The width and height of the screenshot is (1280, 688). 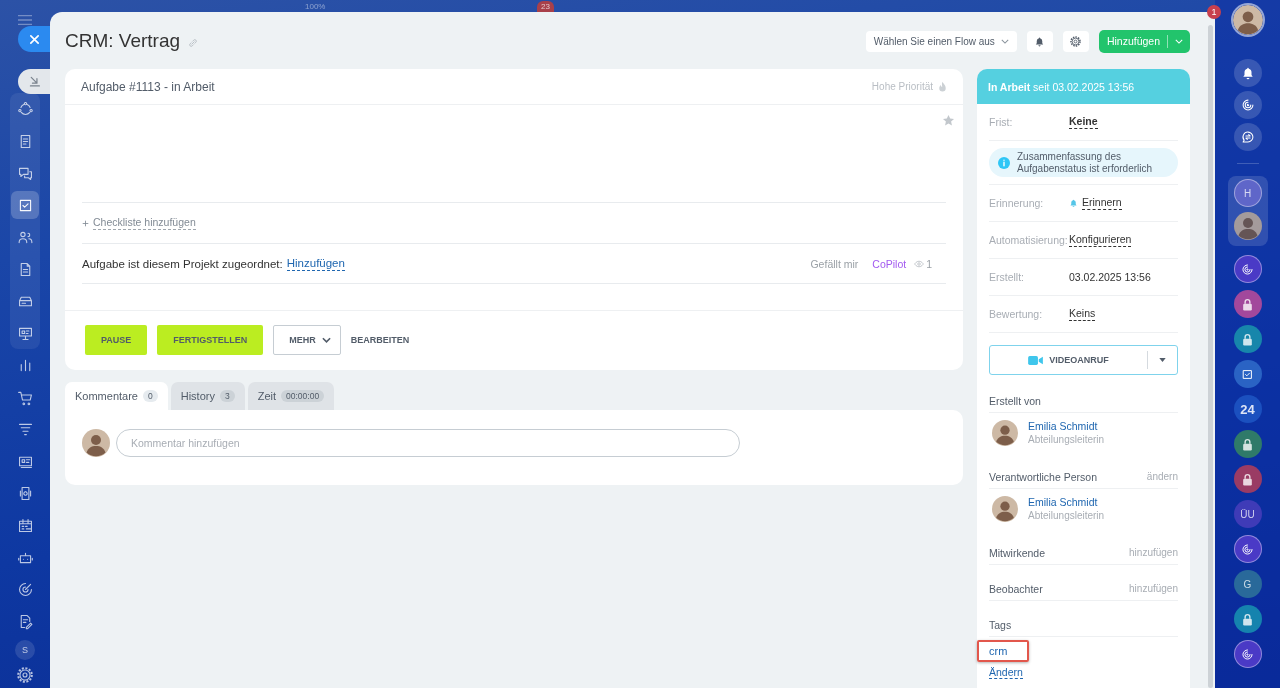 I want to click on copilot-link: CoPilot, so click(x=889, y=263).